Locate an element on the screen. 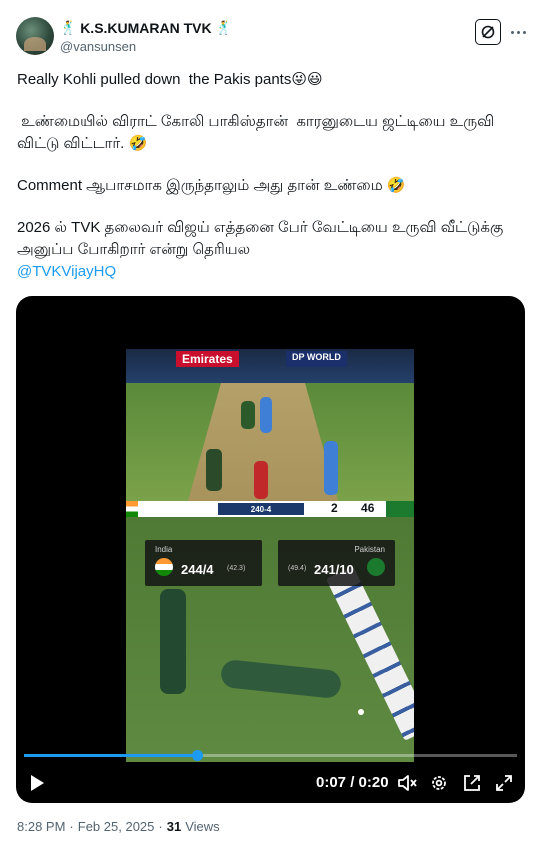 The width and height of the screenshot is (548, 851). more-button is located at coordinates (518, 32).